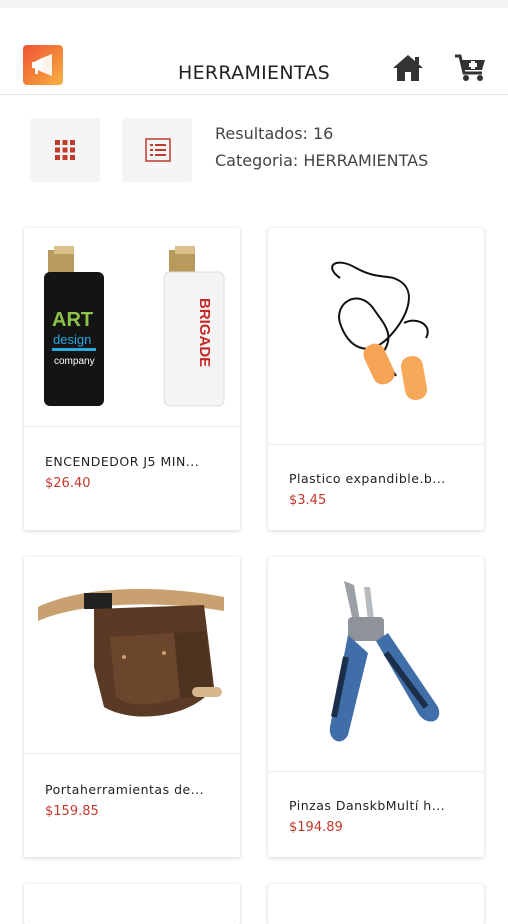  I want to click on product-price: $3.45, so click(308, 500).